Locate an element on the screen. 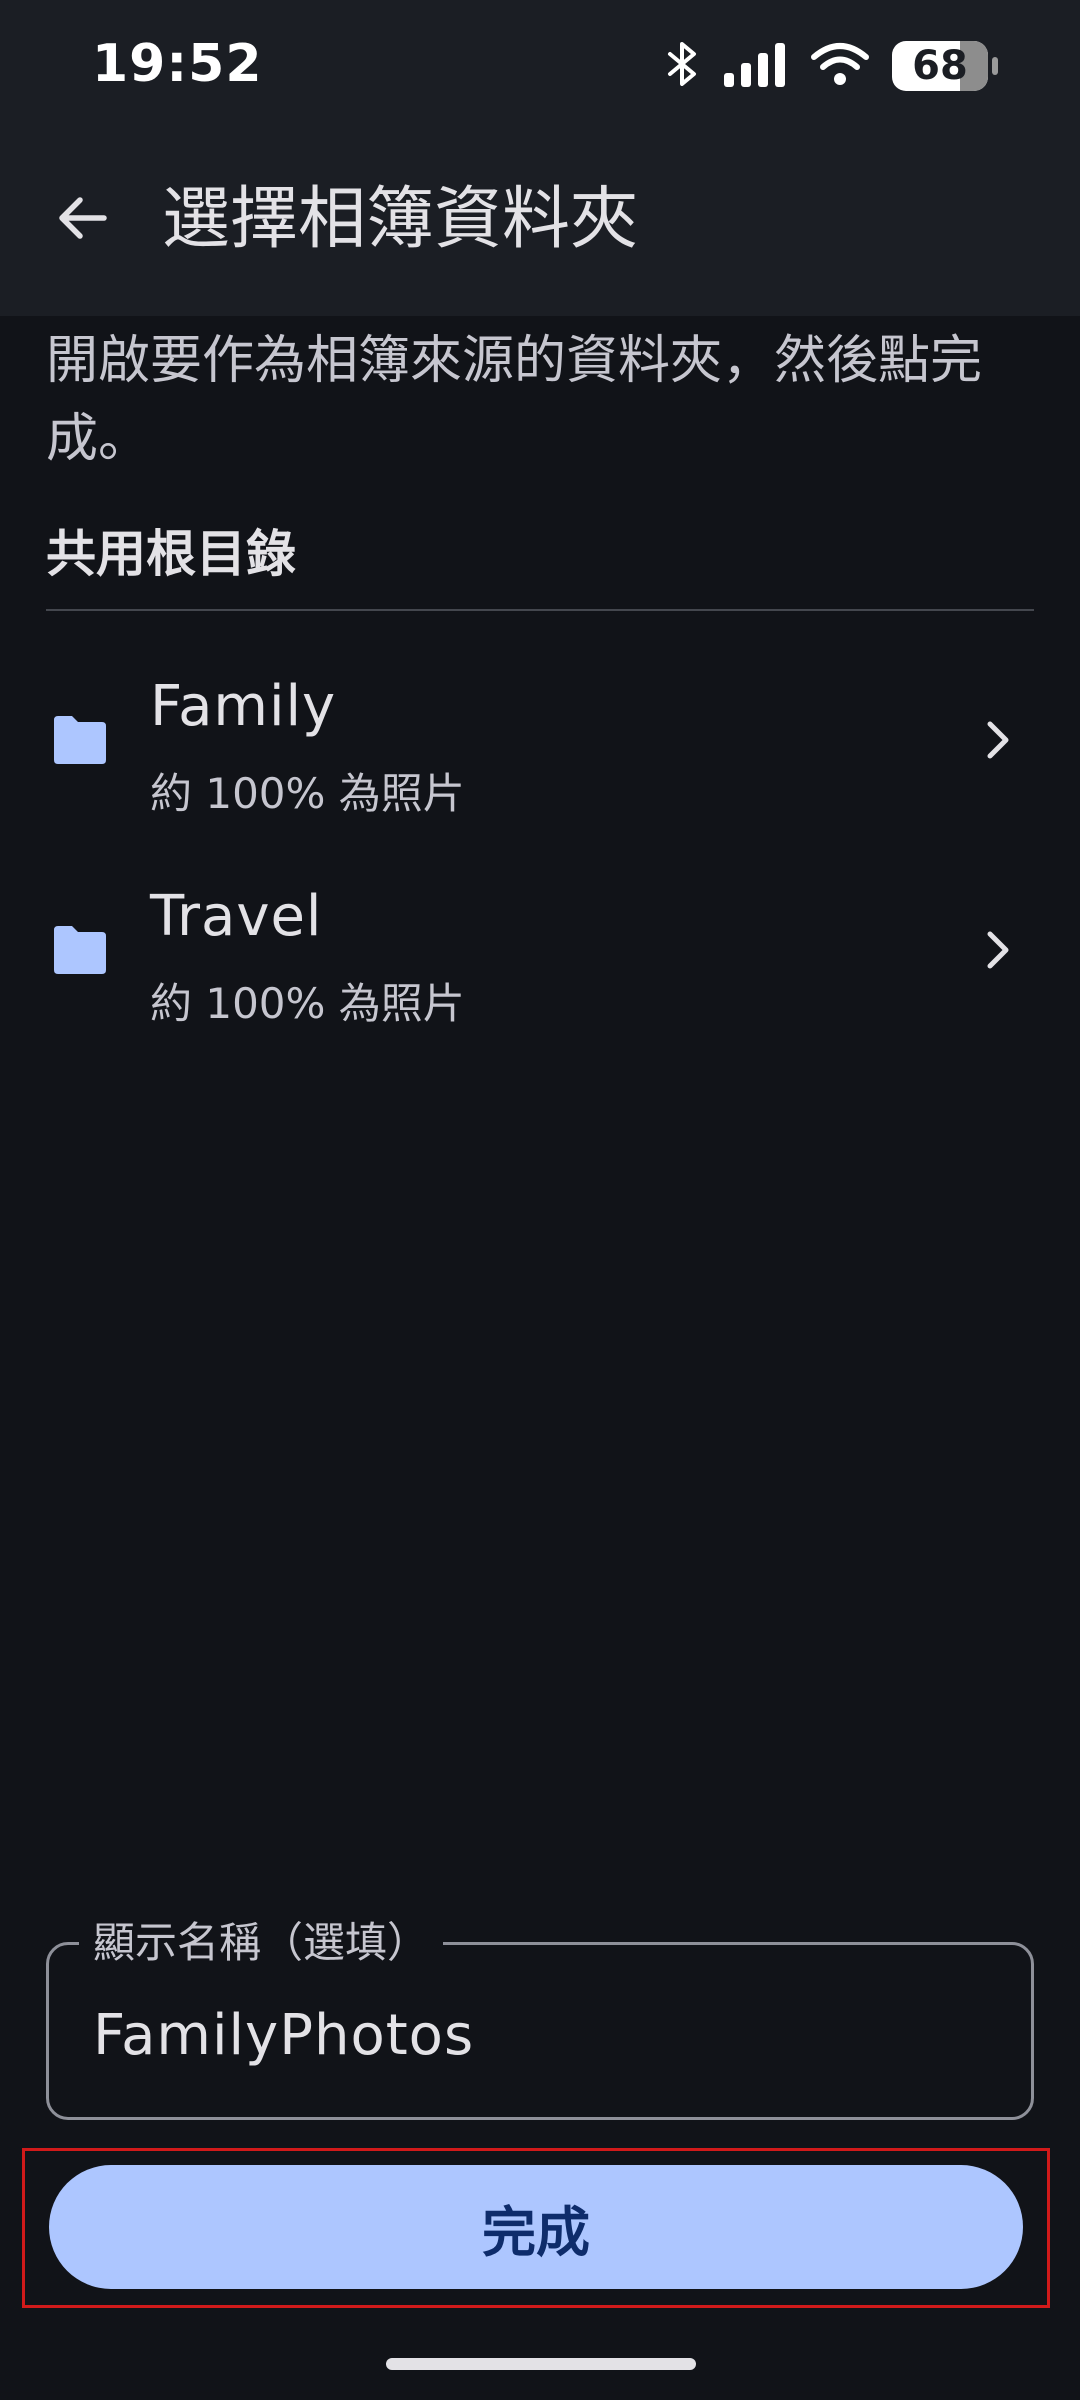  home-indicator is located at coordinates (541, 2364).